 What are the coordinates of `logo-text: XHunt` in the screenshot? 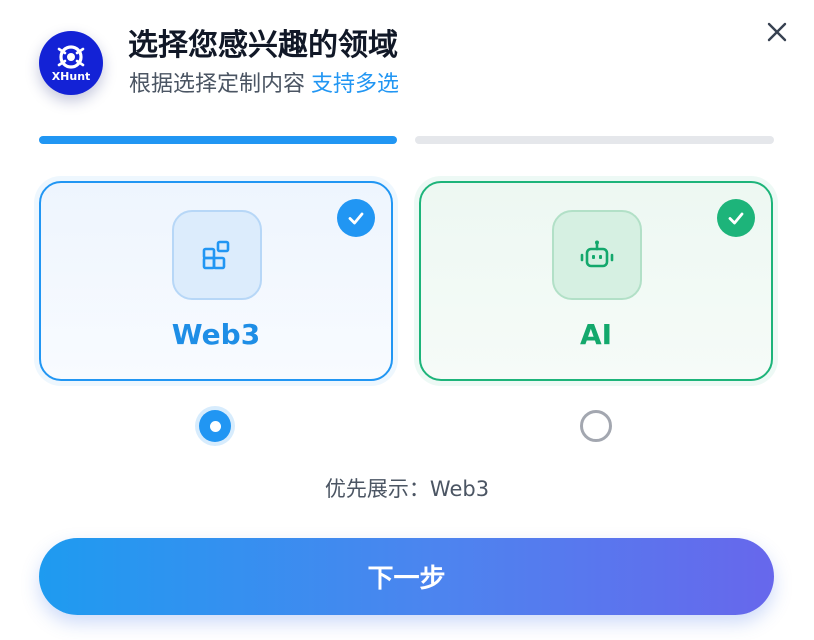 It's located at (71, 76).